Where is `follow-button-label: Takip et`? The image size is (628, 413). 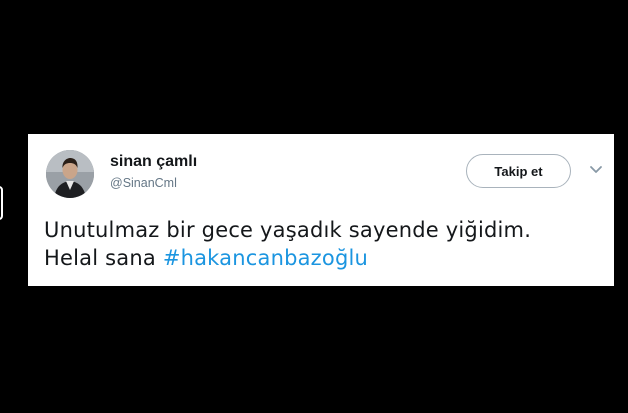 follow-button-label: Takip et is located at coordinates (518, 171).